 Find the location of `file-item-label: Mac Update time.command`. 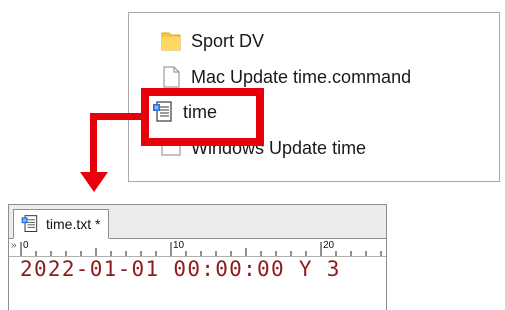

file-item-label: Mac Update time.command is located at coordinates (301, 76).